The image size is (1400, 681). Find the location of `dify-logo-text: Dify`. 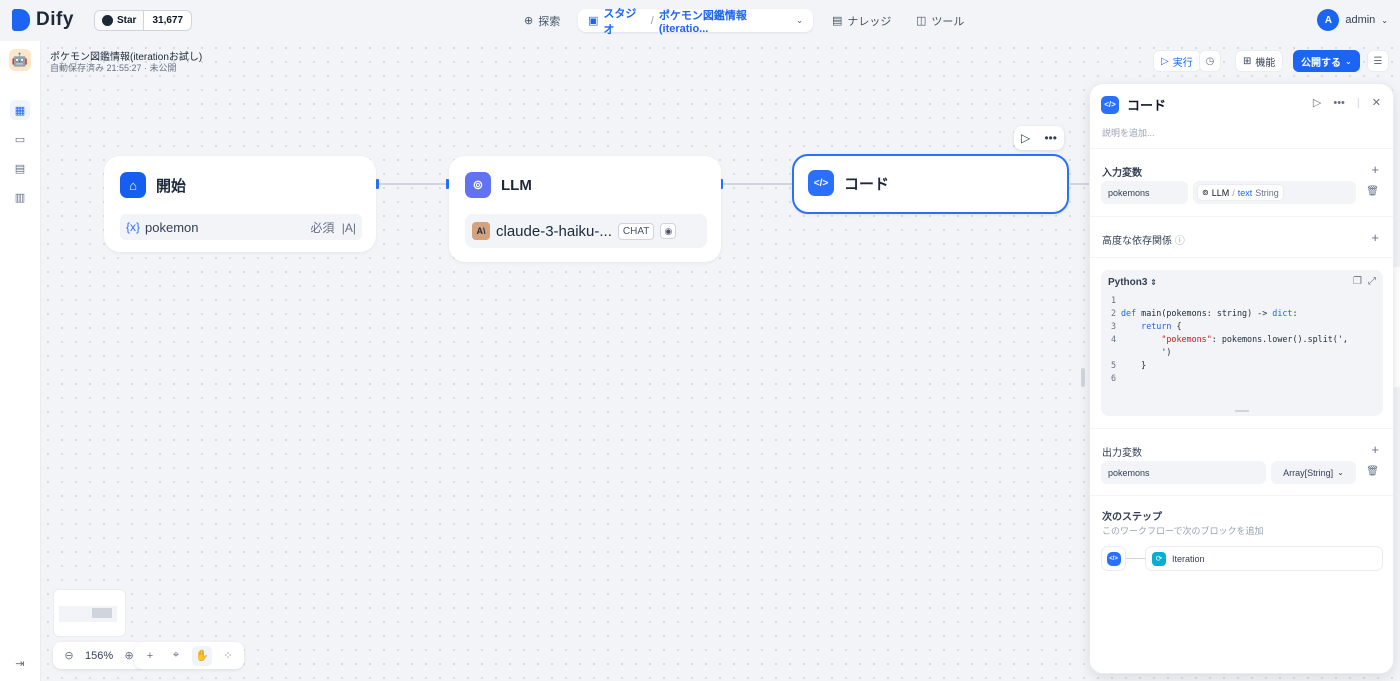

dify-logo-text: Dify is located at coordinates (55, 19).